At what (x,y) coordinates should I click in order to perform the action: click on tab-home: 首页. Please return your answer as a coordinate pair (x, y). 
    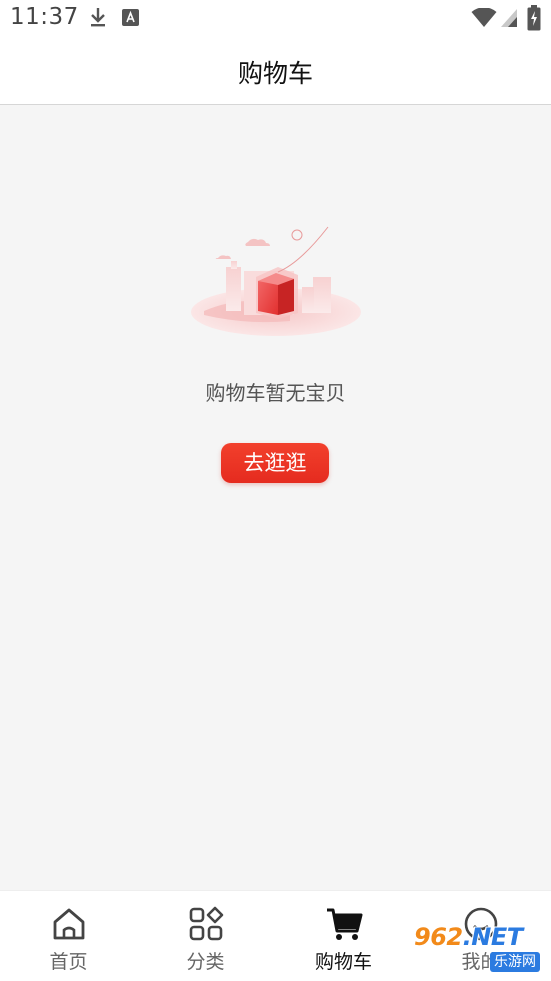
    Looking at the image, I should click on (68, 936).